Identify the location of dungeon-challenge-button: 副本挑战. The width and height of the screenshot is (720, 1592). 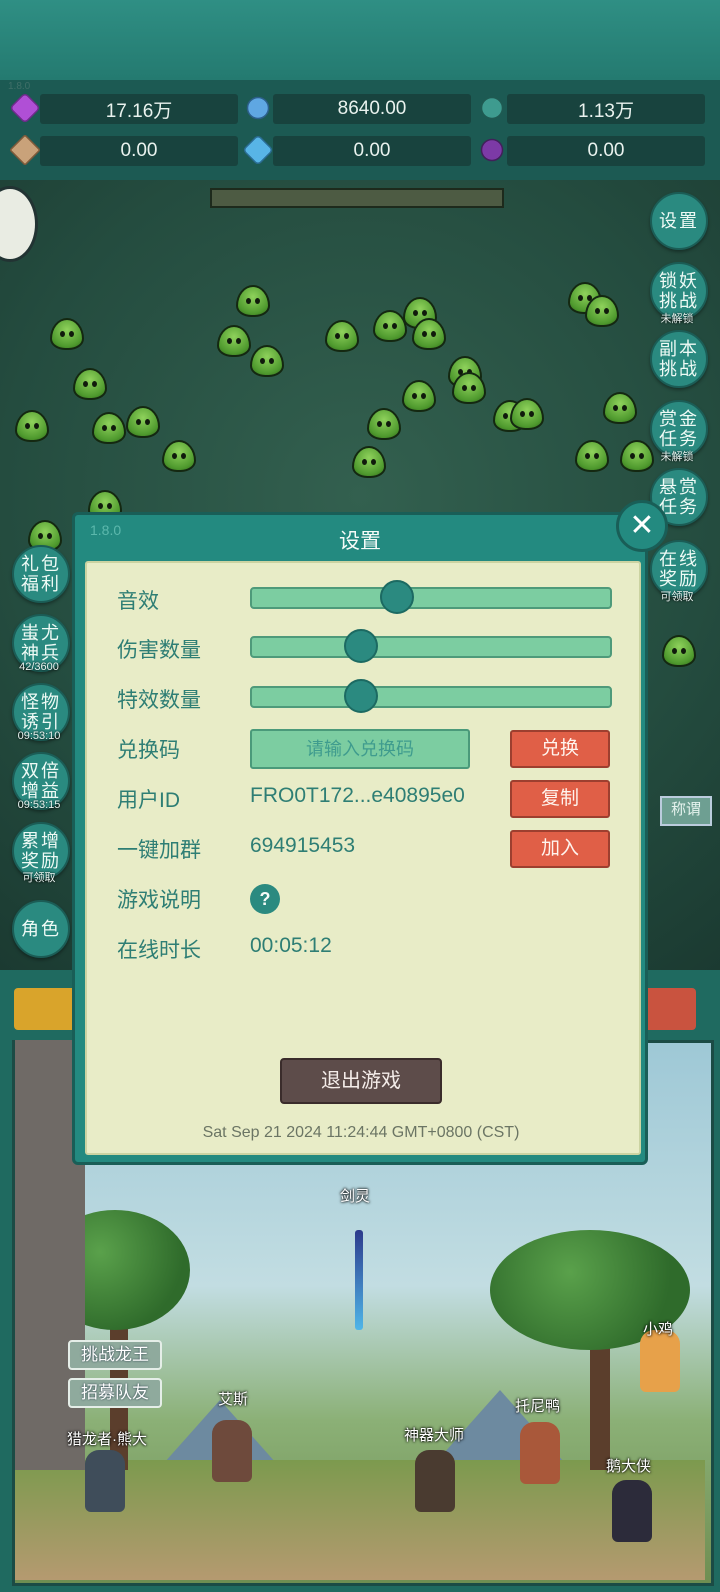
(679, 359).